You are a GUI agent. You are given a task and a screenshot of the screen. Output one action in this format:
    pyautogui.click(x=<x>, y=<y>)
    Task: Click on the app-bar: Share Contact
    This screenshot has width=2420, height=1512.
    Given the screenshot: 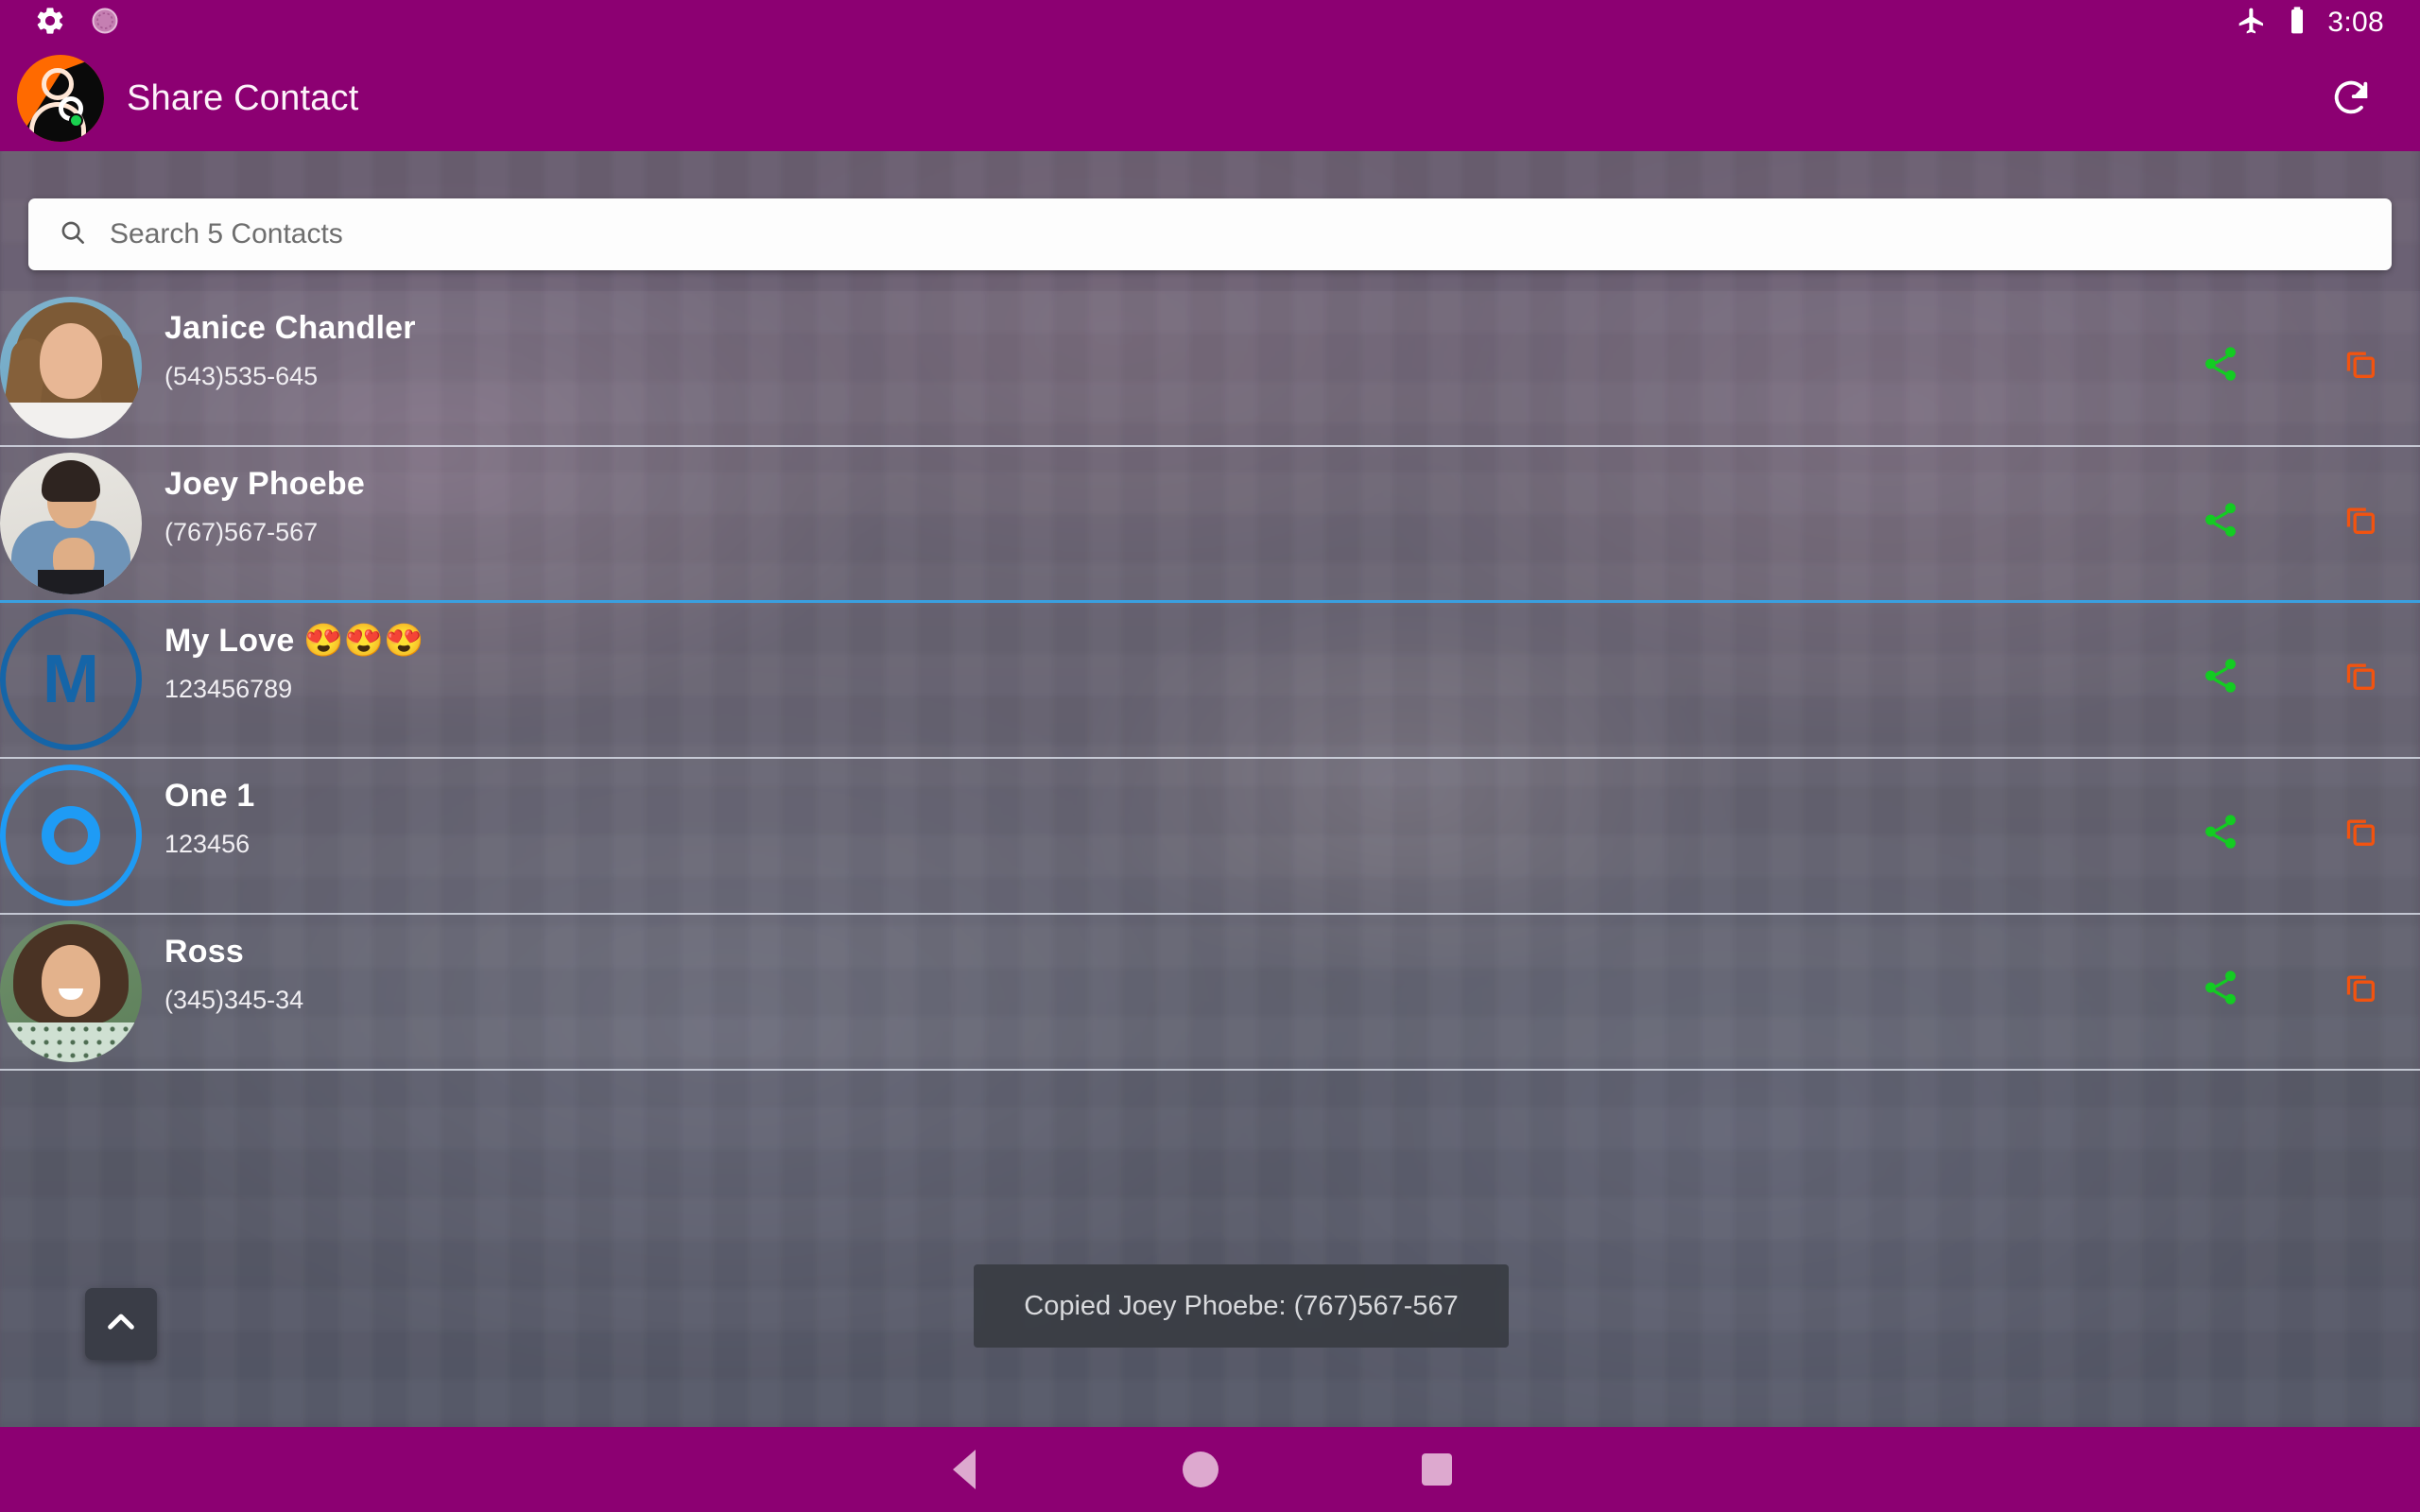 What is the action you would take?
    pyautogui.click(x=1210, y=98)
    